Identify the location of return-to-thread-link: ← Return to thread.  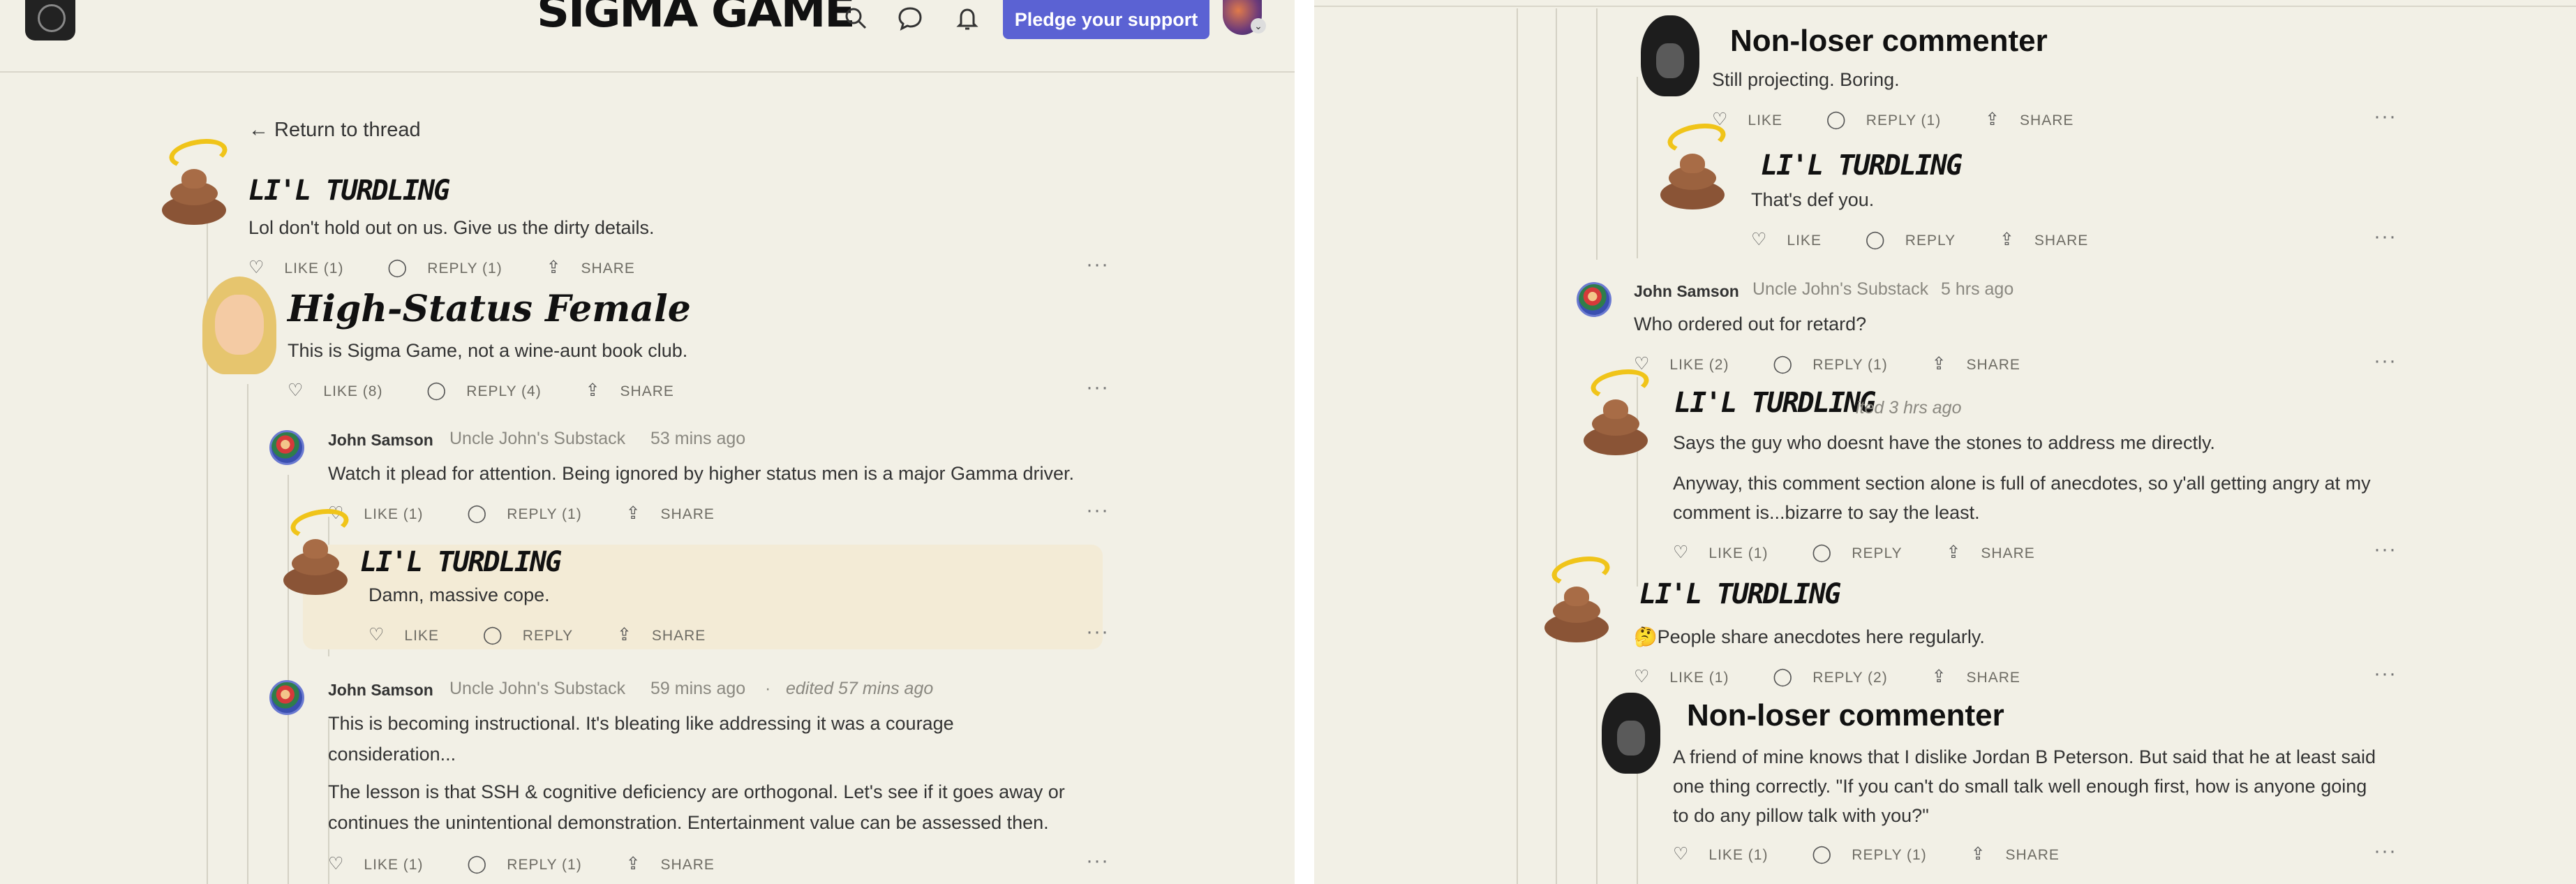
(334, 130).